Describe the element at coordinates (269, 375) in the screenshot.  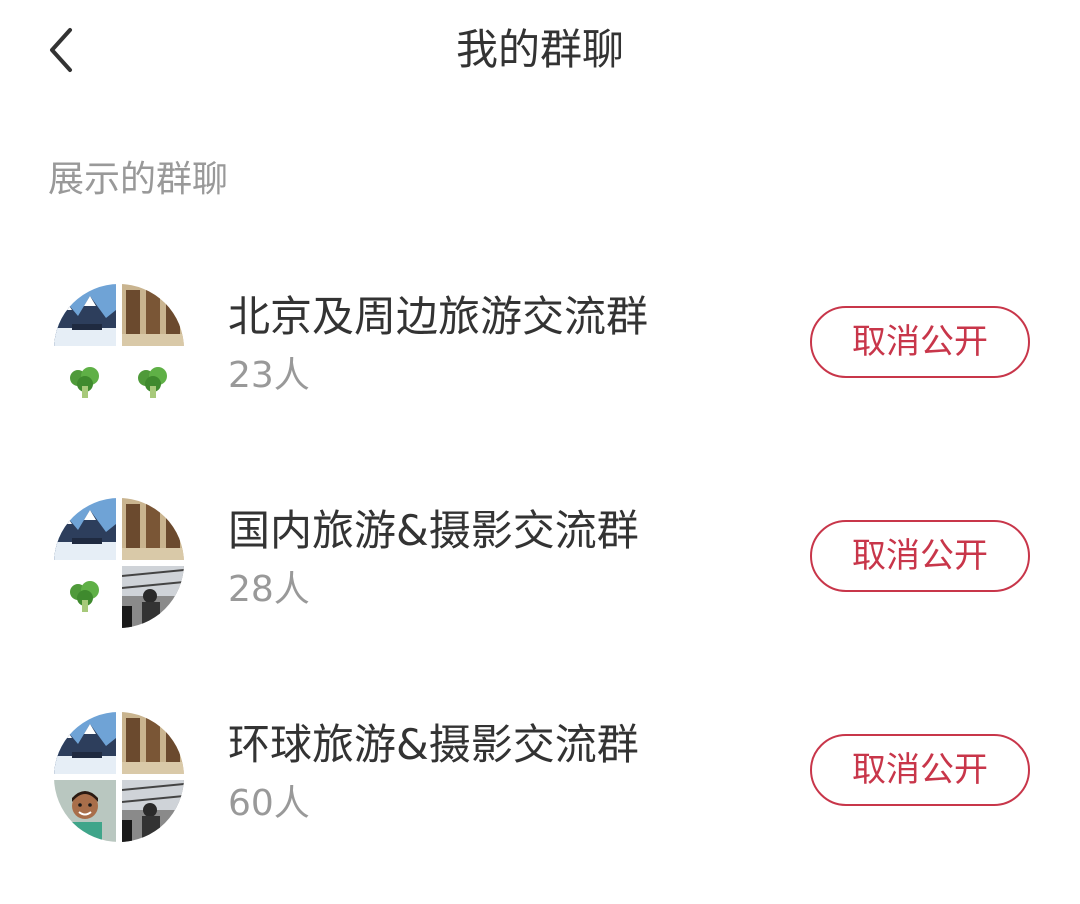
I see `group-member-count: 23人` at that location.